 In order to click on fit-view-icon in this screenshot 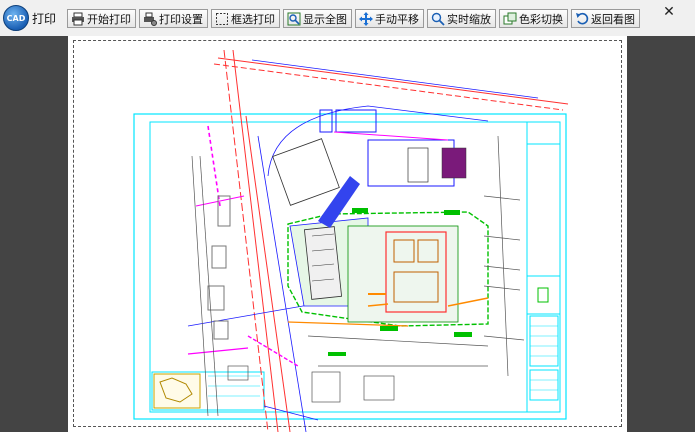, I will do `click(294, 18)`.